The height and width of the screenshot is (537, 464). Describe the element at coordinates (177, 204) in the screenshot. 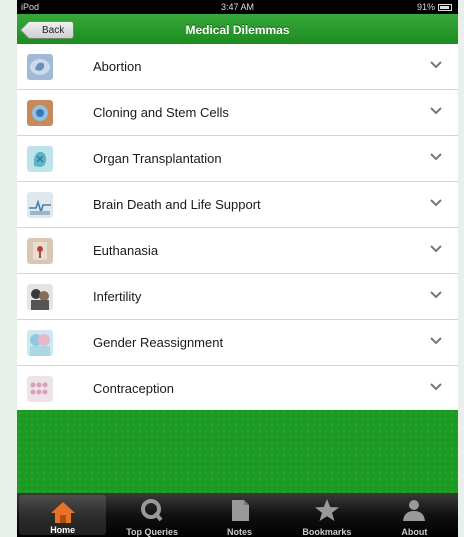

I see `list-item-label: Brain Death and Life Support` at that location.